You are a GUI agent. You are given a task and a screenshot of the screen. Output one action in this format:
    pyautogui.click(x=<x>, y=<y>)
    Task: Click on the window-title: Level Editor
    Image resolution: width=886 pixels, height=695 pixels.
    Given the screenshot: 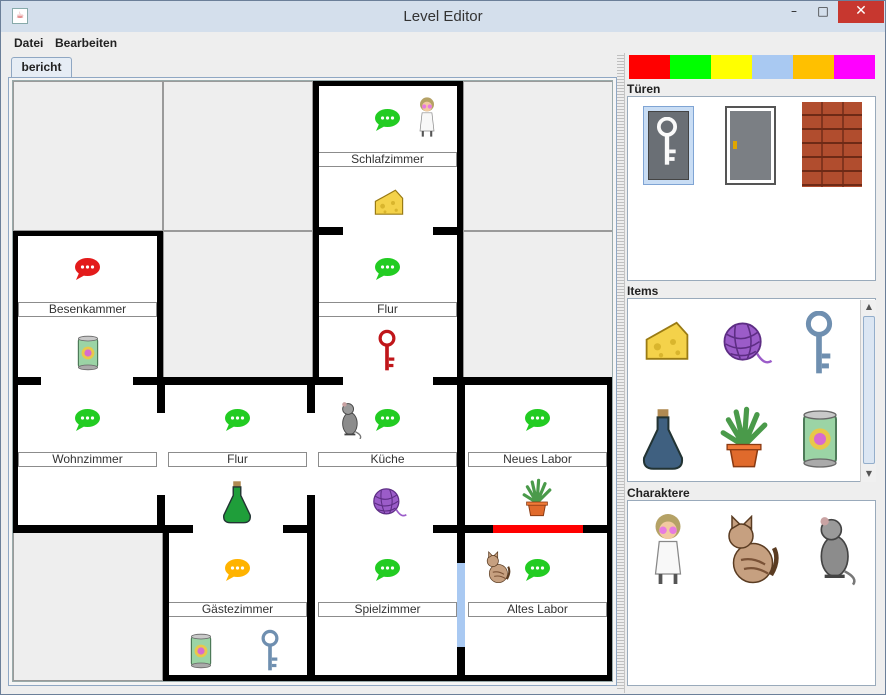 What is the action you would take?
    pyautogui.click(x=443, y=16)
    